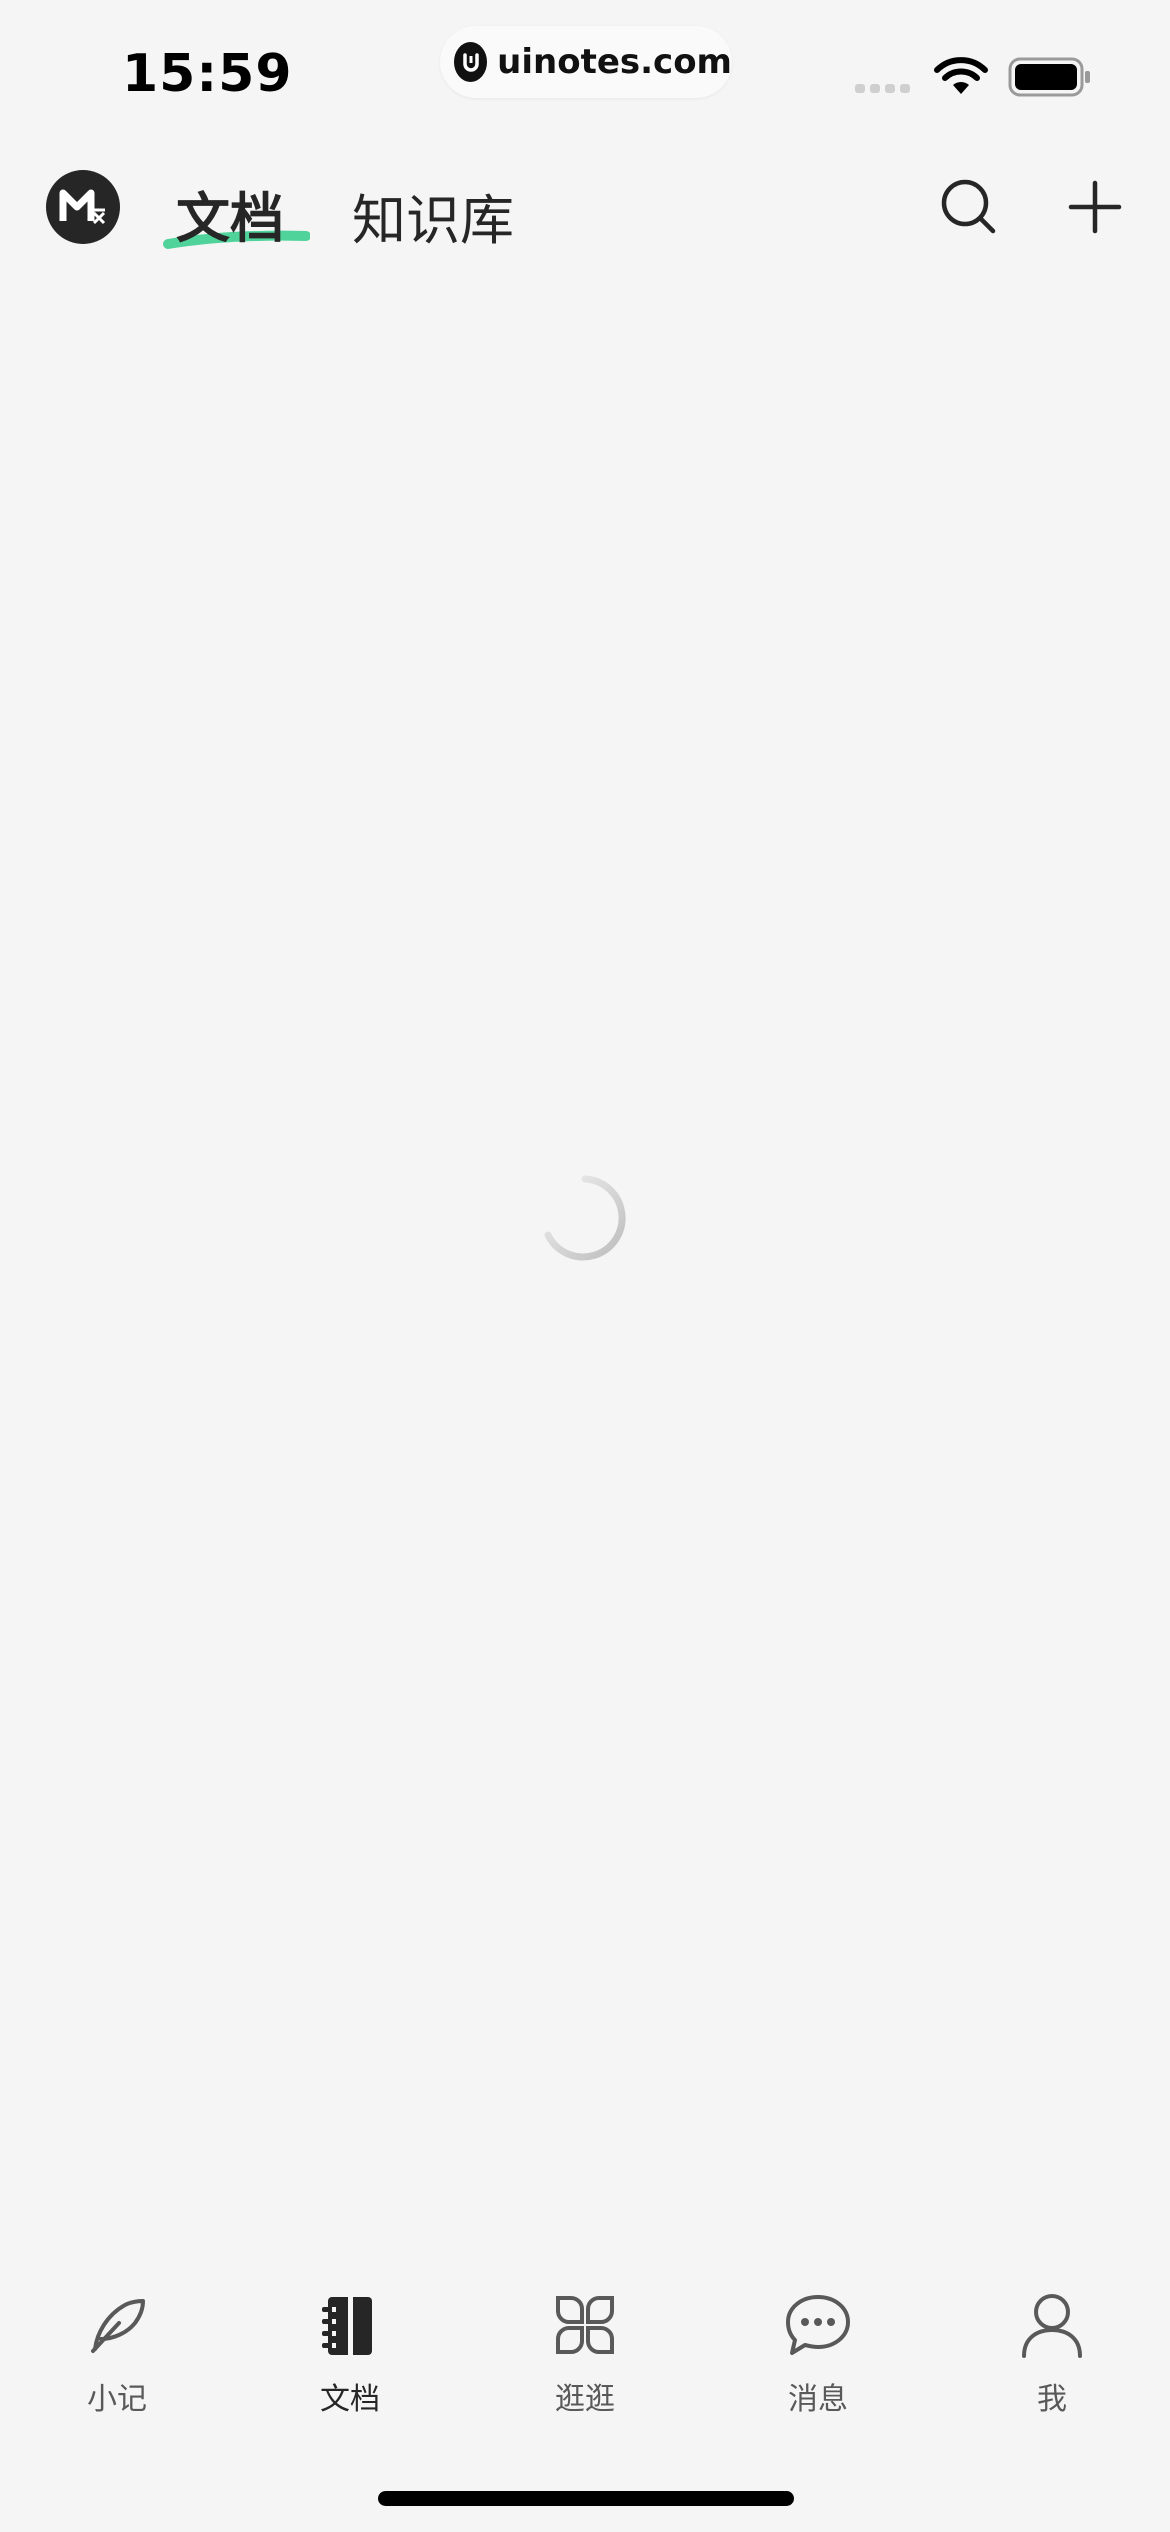  Describe the element at coordinates (818, 2325) in the screenshot. I see `message-icon` at that location.